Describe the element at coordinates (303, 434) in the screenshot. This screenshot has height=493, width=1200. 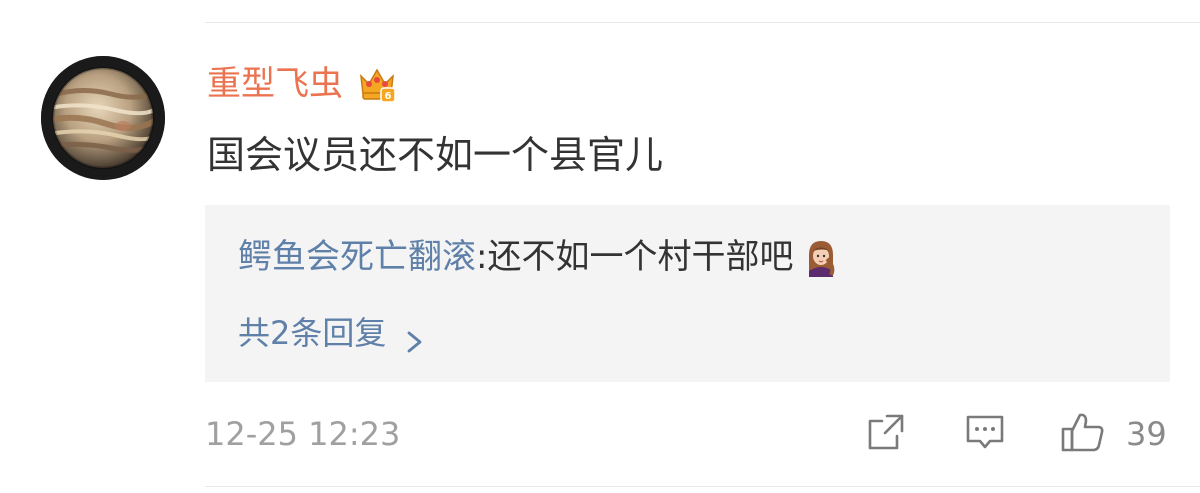
I see `comment-timestamp: 12-25 12:23` at that location.